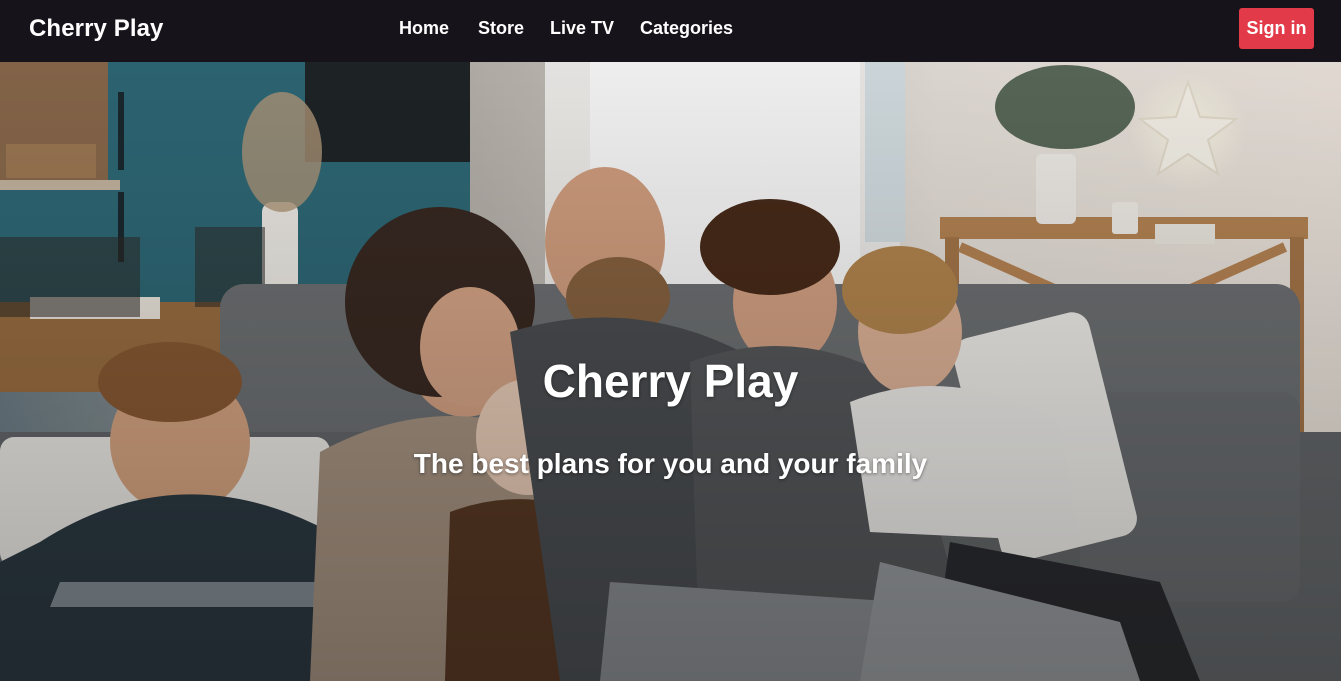  What do you see at coordinates (582, 28) in the screenshot?
I see `nav-link-live-tv: Live TV` at bounding box center [582, 28].